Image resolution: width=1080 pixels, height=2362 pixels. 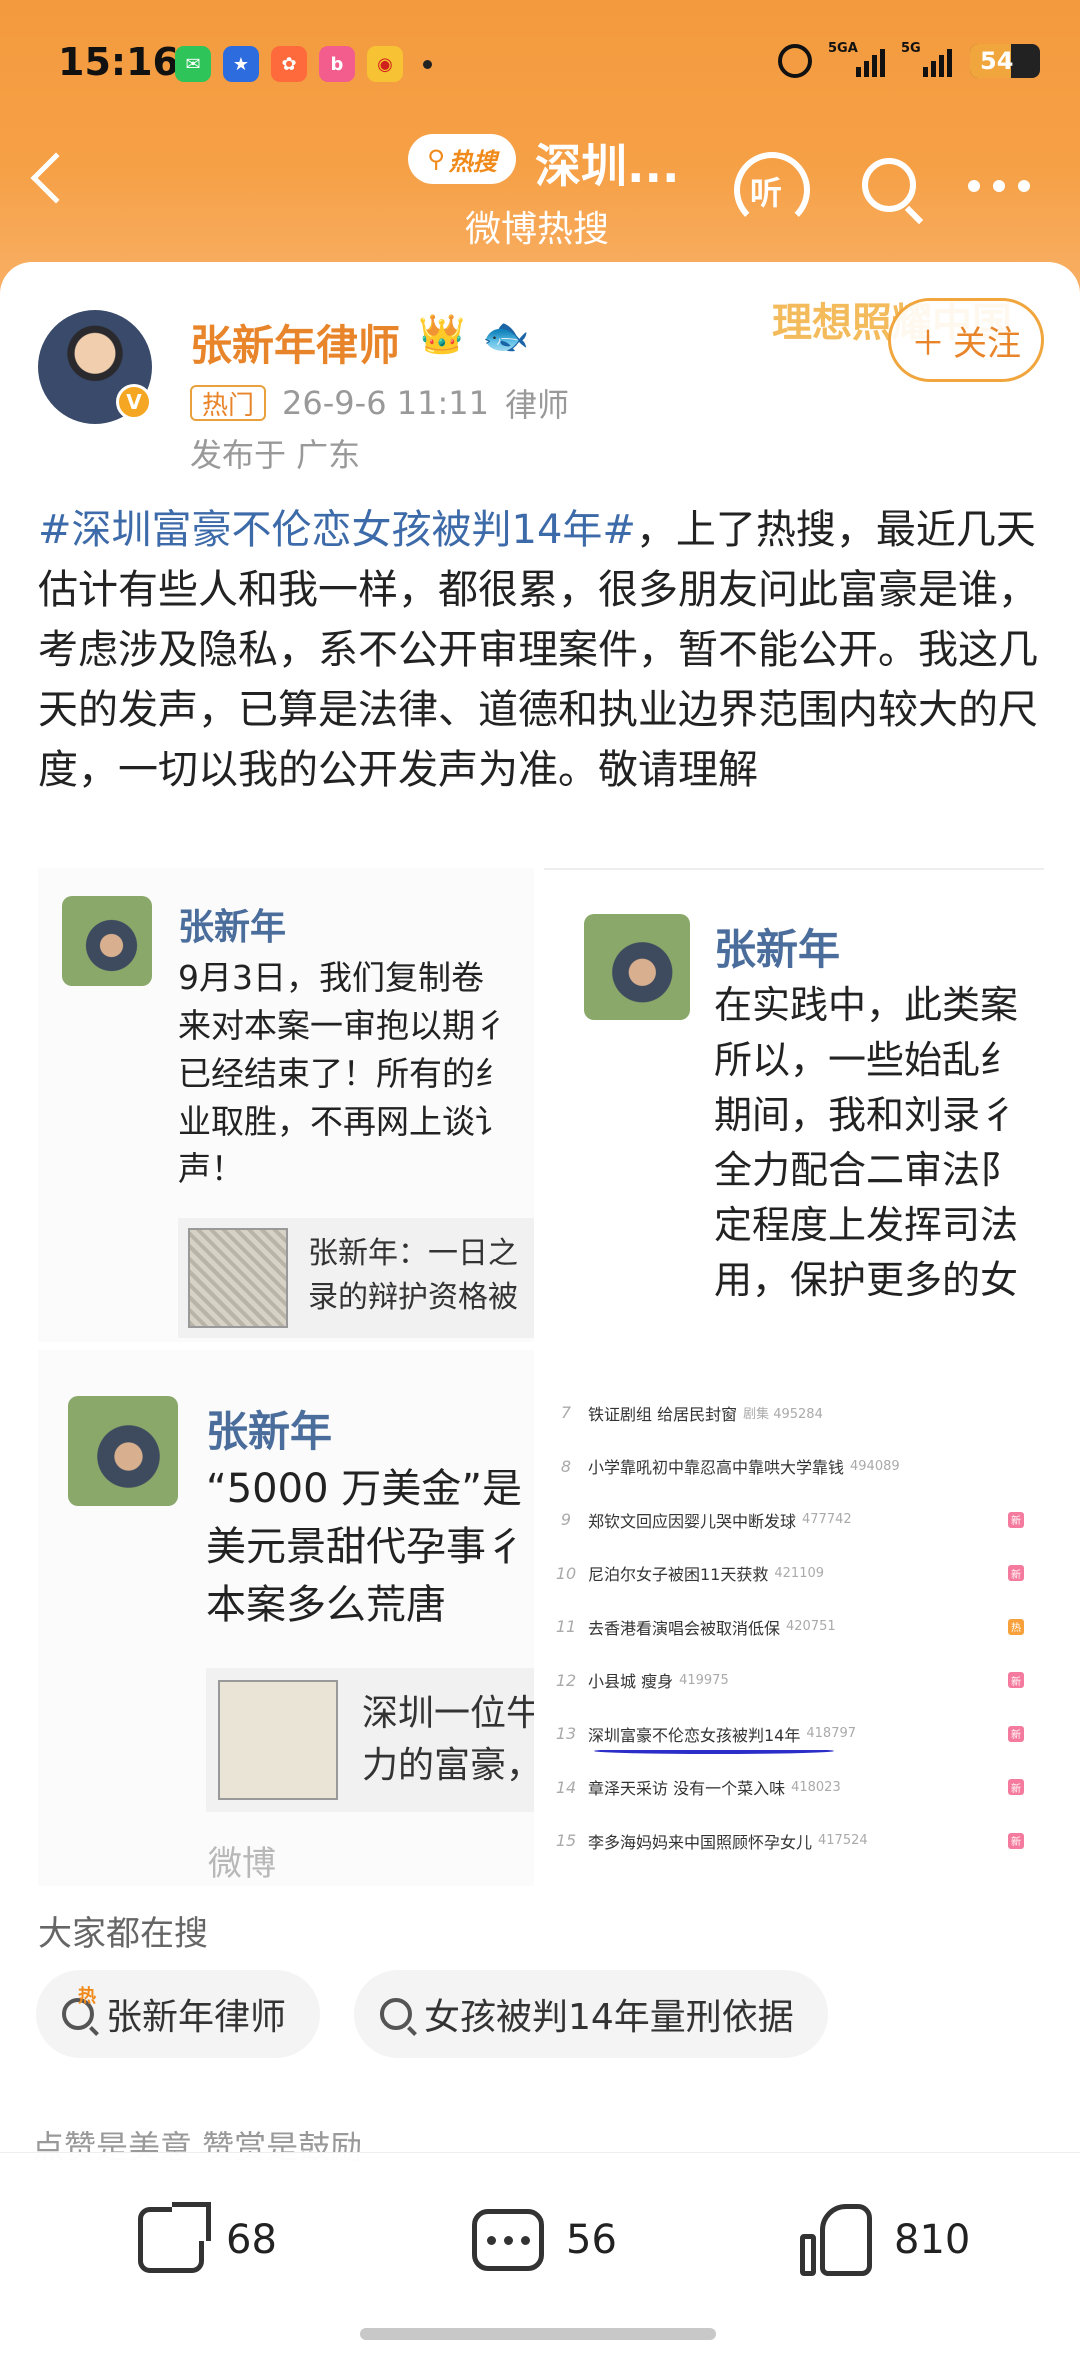 I want to click on hot-search-badge: ⚲ 热搜, so click(x=462, y=159).